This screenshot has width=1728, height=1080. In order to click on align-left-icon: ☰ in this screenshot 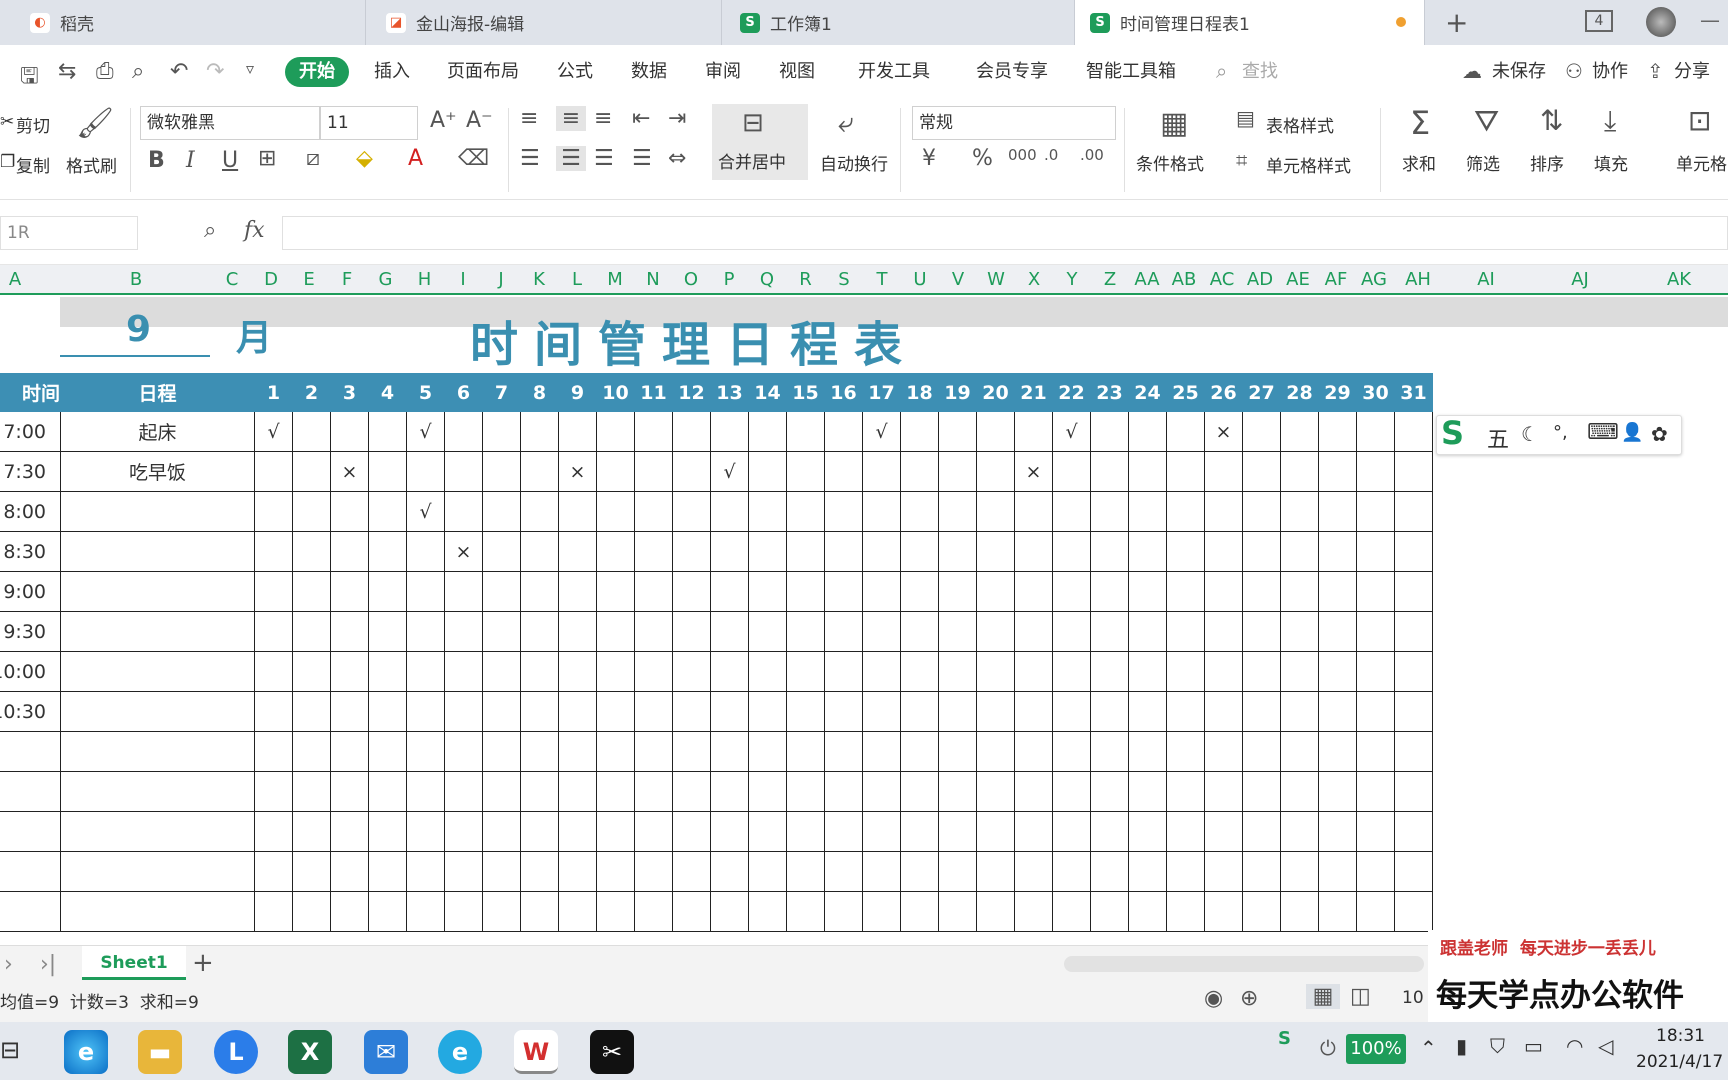, I will do `click(530, 158)`.